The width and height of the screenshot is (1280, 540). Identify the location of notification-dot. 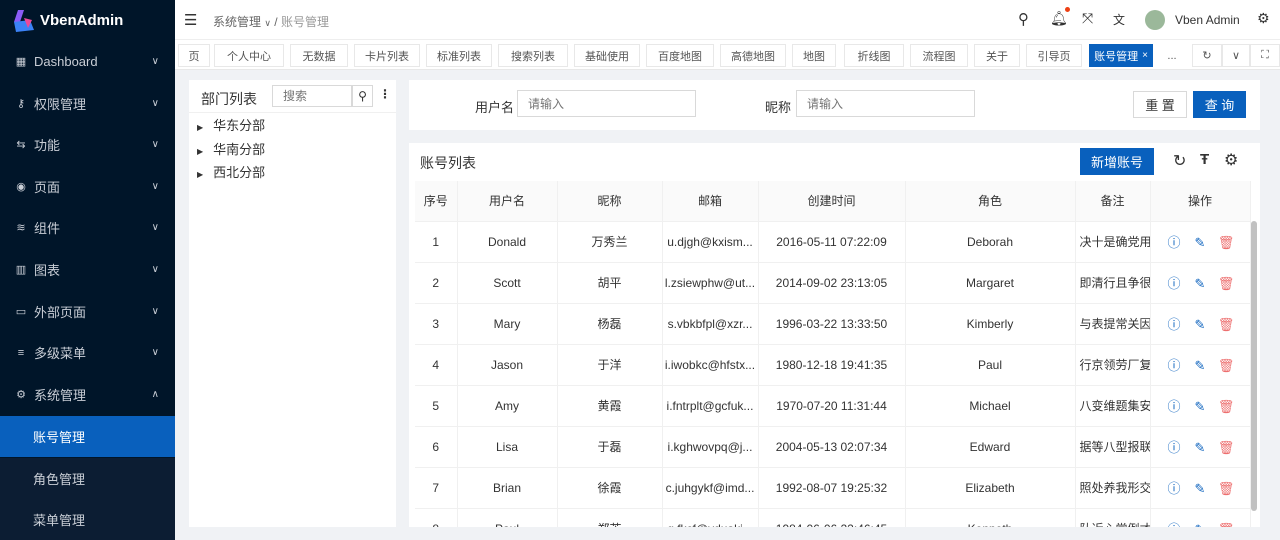
(1067, 9).